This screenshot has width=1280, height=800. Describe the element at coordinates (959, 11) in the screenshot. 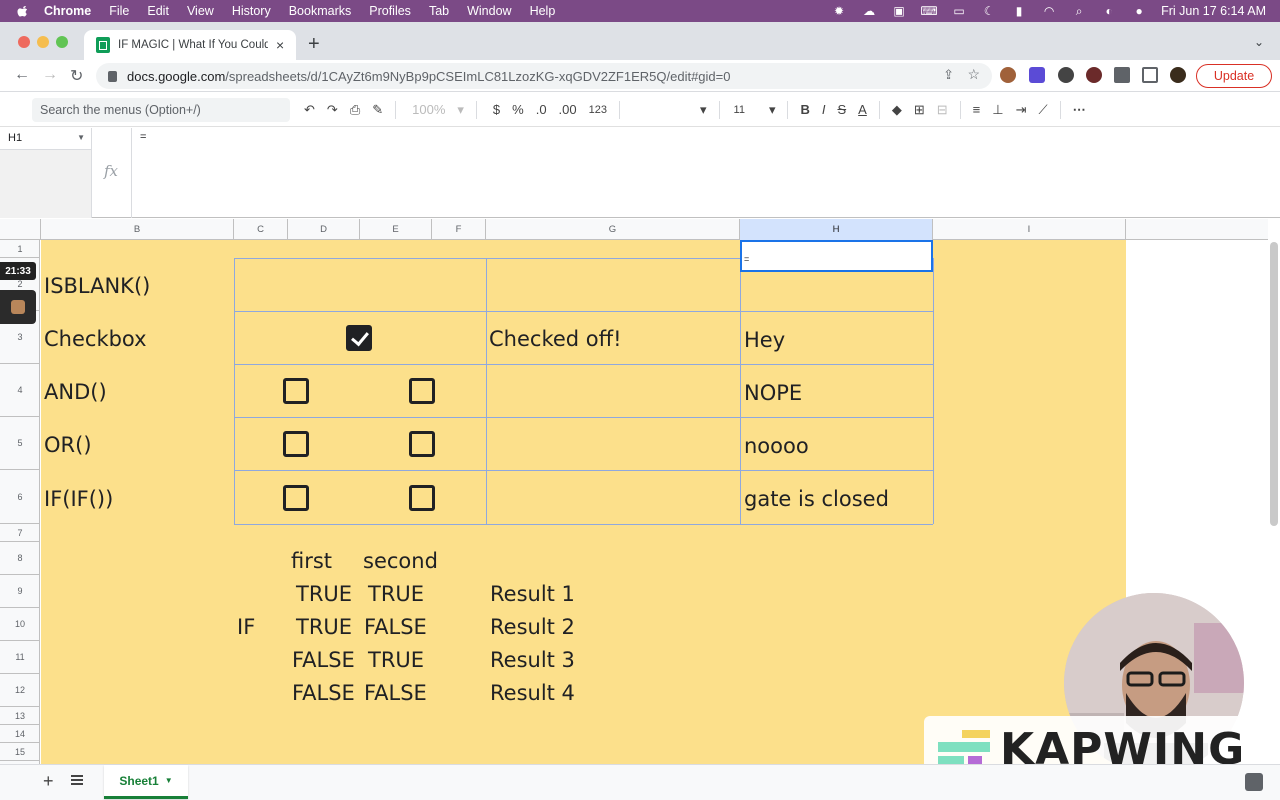

I see `screen-icon: ▭` at that location.